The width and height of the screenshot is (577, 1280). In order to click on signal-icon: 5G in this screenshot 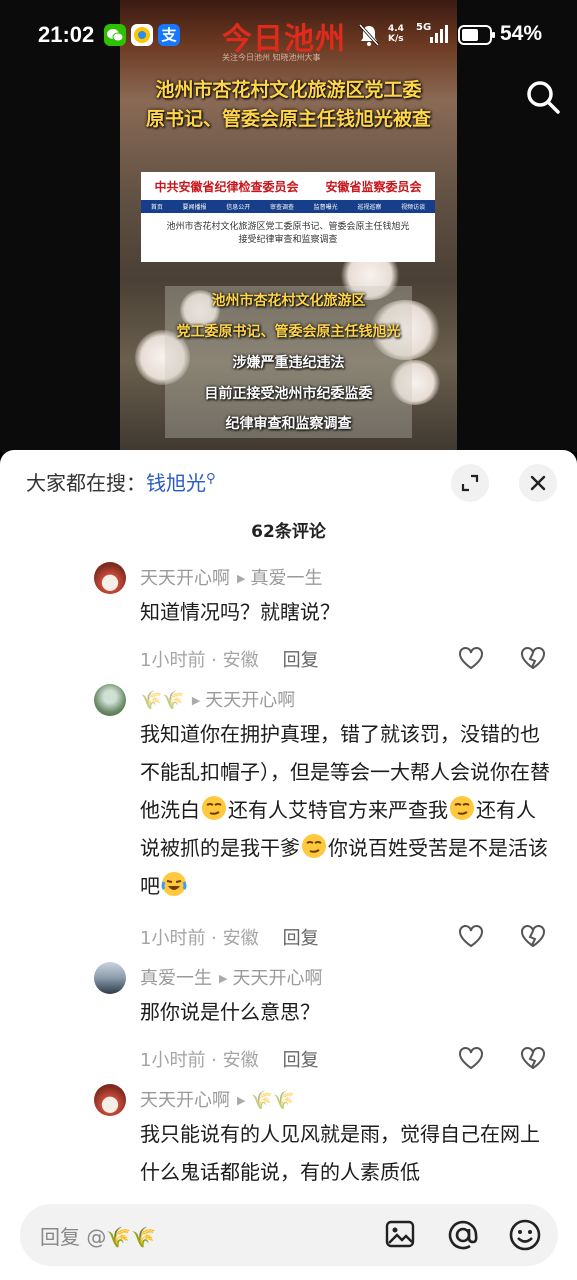, I will do `click(434, 36)`.